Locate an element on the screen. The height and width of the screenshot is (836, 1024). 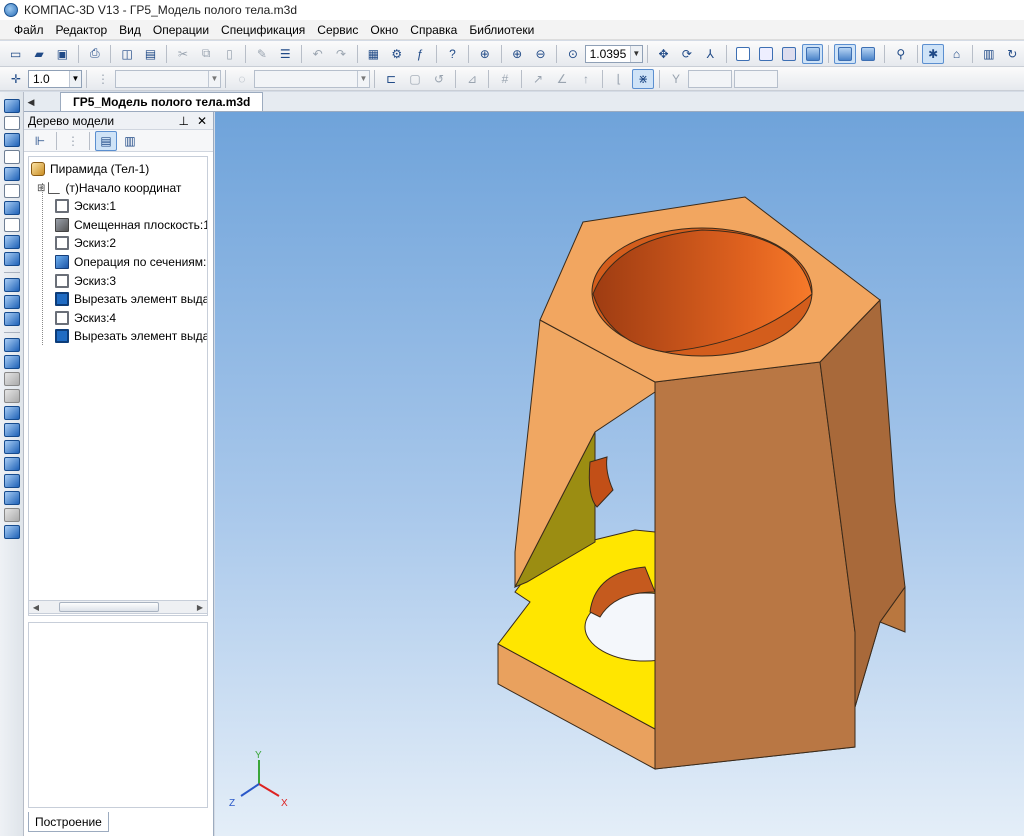
menu-service: Сервис is located at coordinates (337, 30).